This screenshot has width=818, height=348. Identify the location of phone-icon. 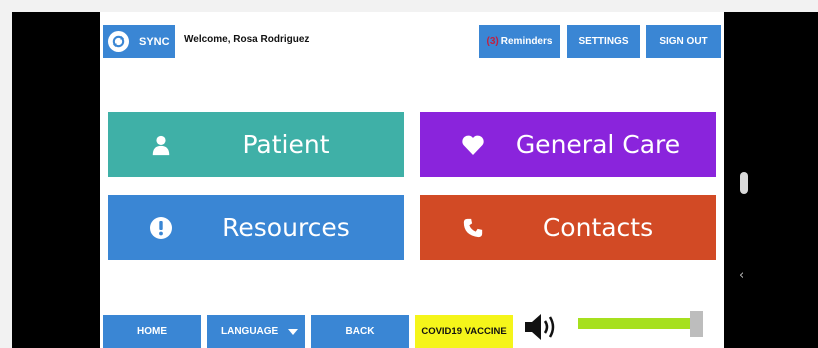
(473, 228).